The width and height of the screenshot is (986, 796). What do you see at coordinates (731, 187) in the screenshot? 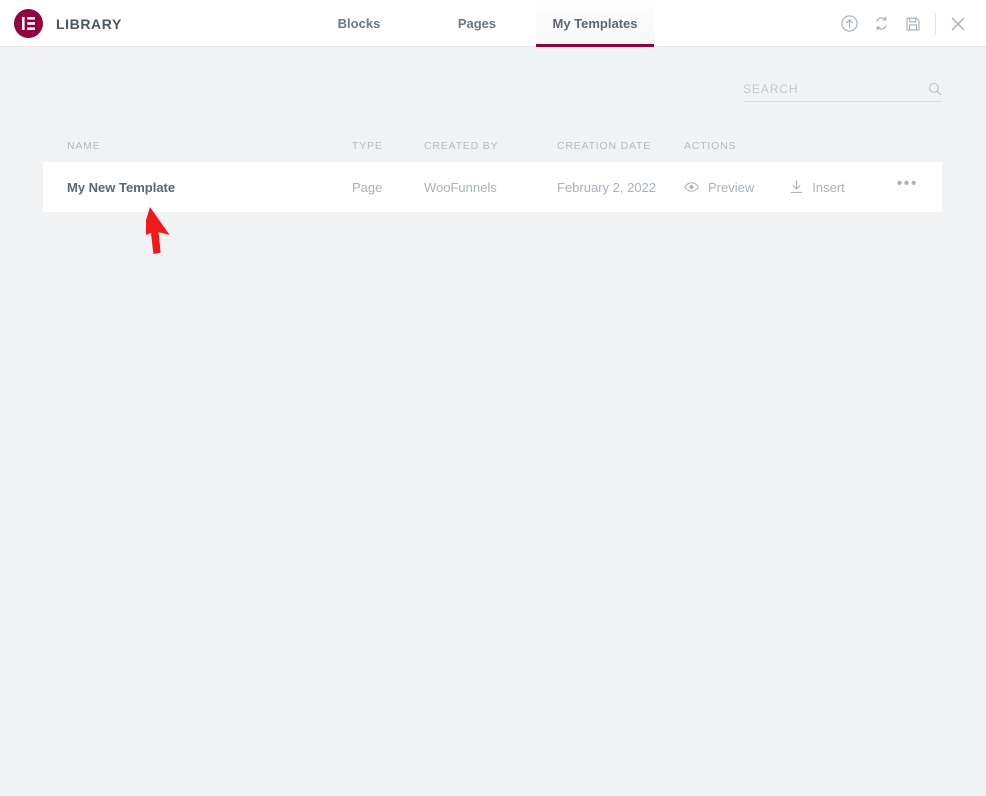
I see `preview-label: Preview` at bounding box center [731, 187].